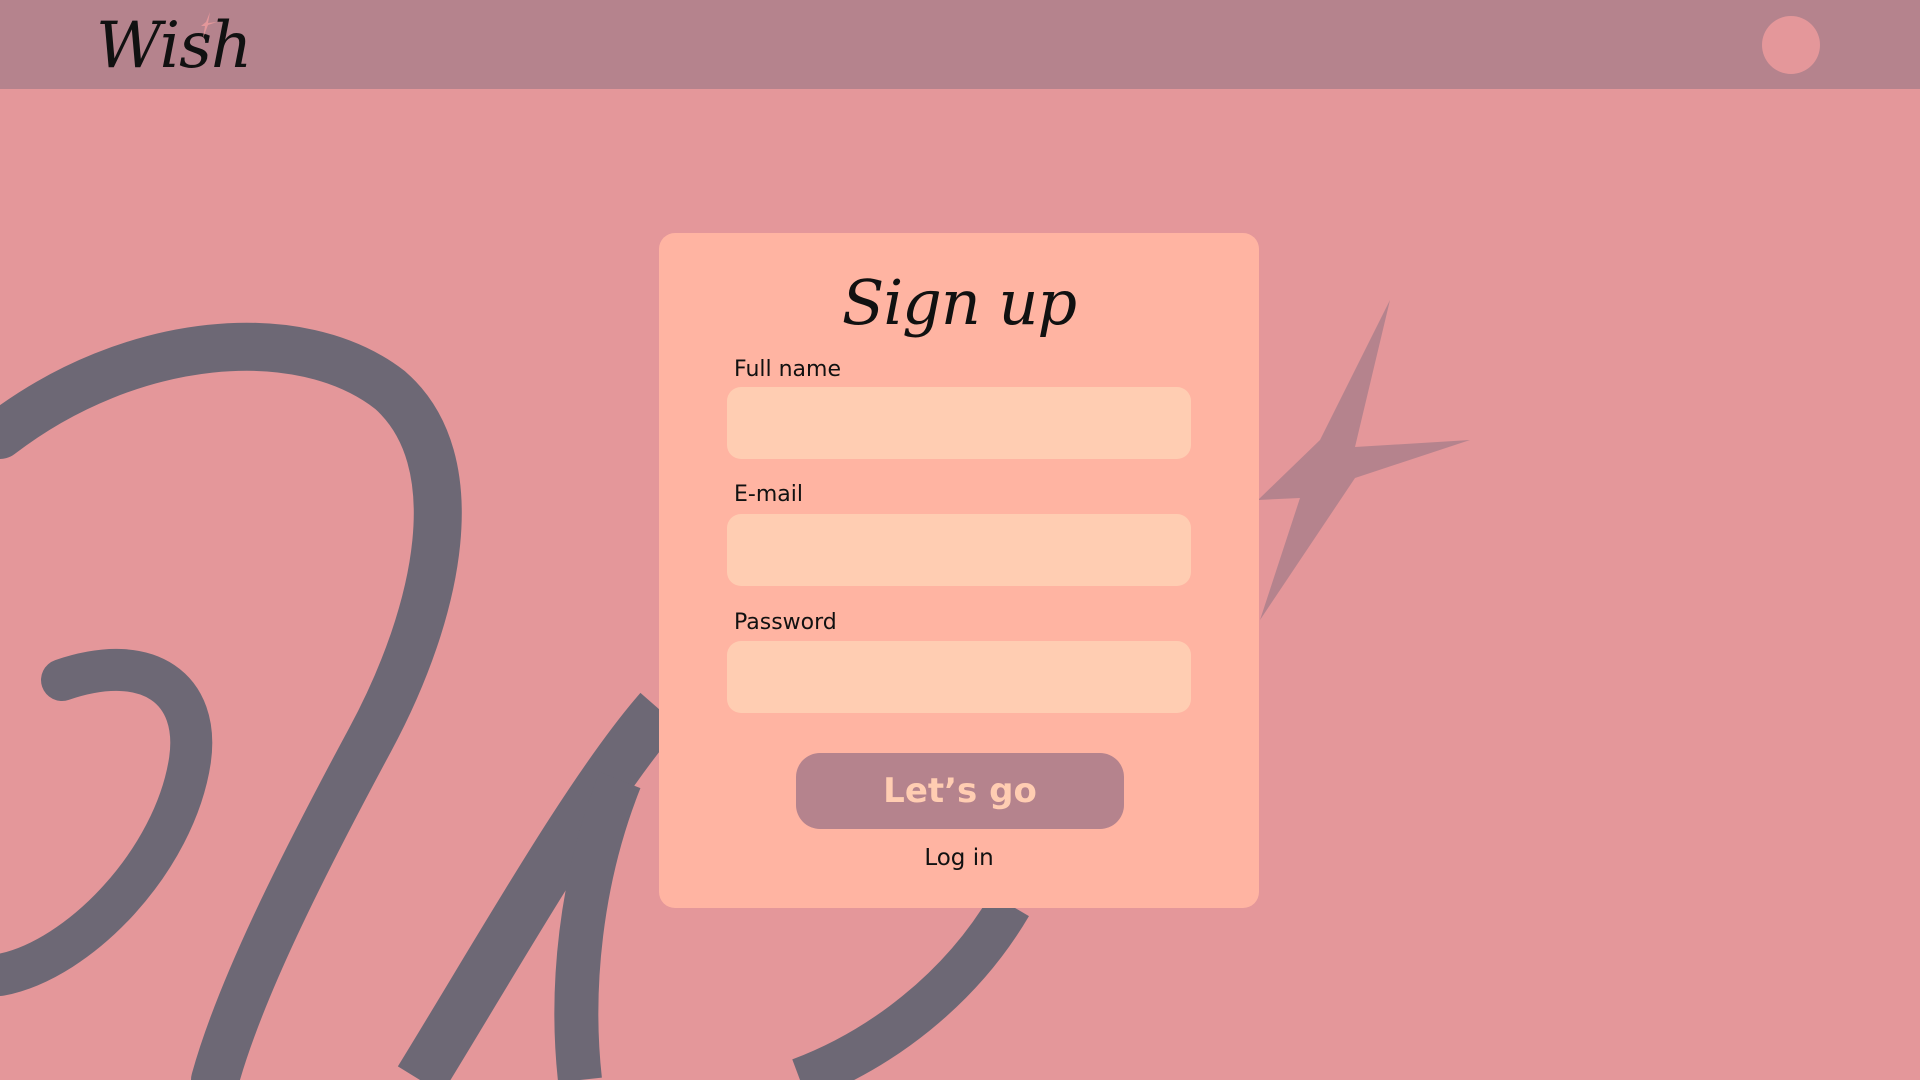 The width and height of the screenshot is (1920, 1080). I want to click on background-script-w-tail, so click(910, 986).